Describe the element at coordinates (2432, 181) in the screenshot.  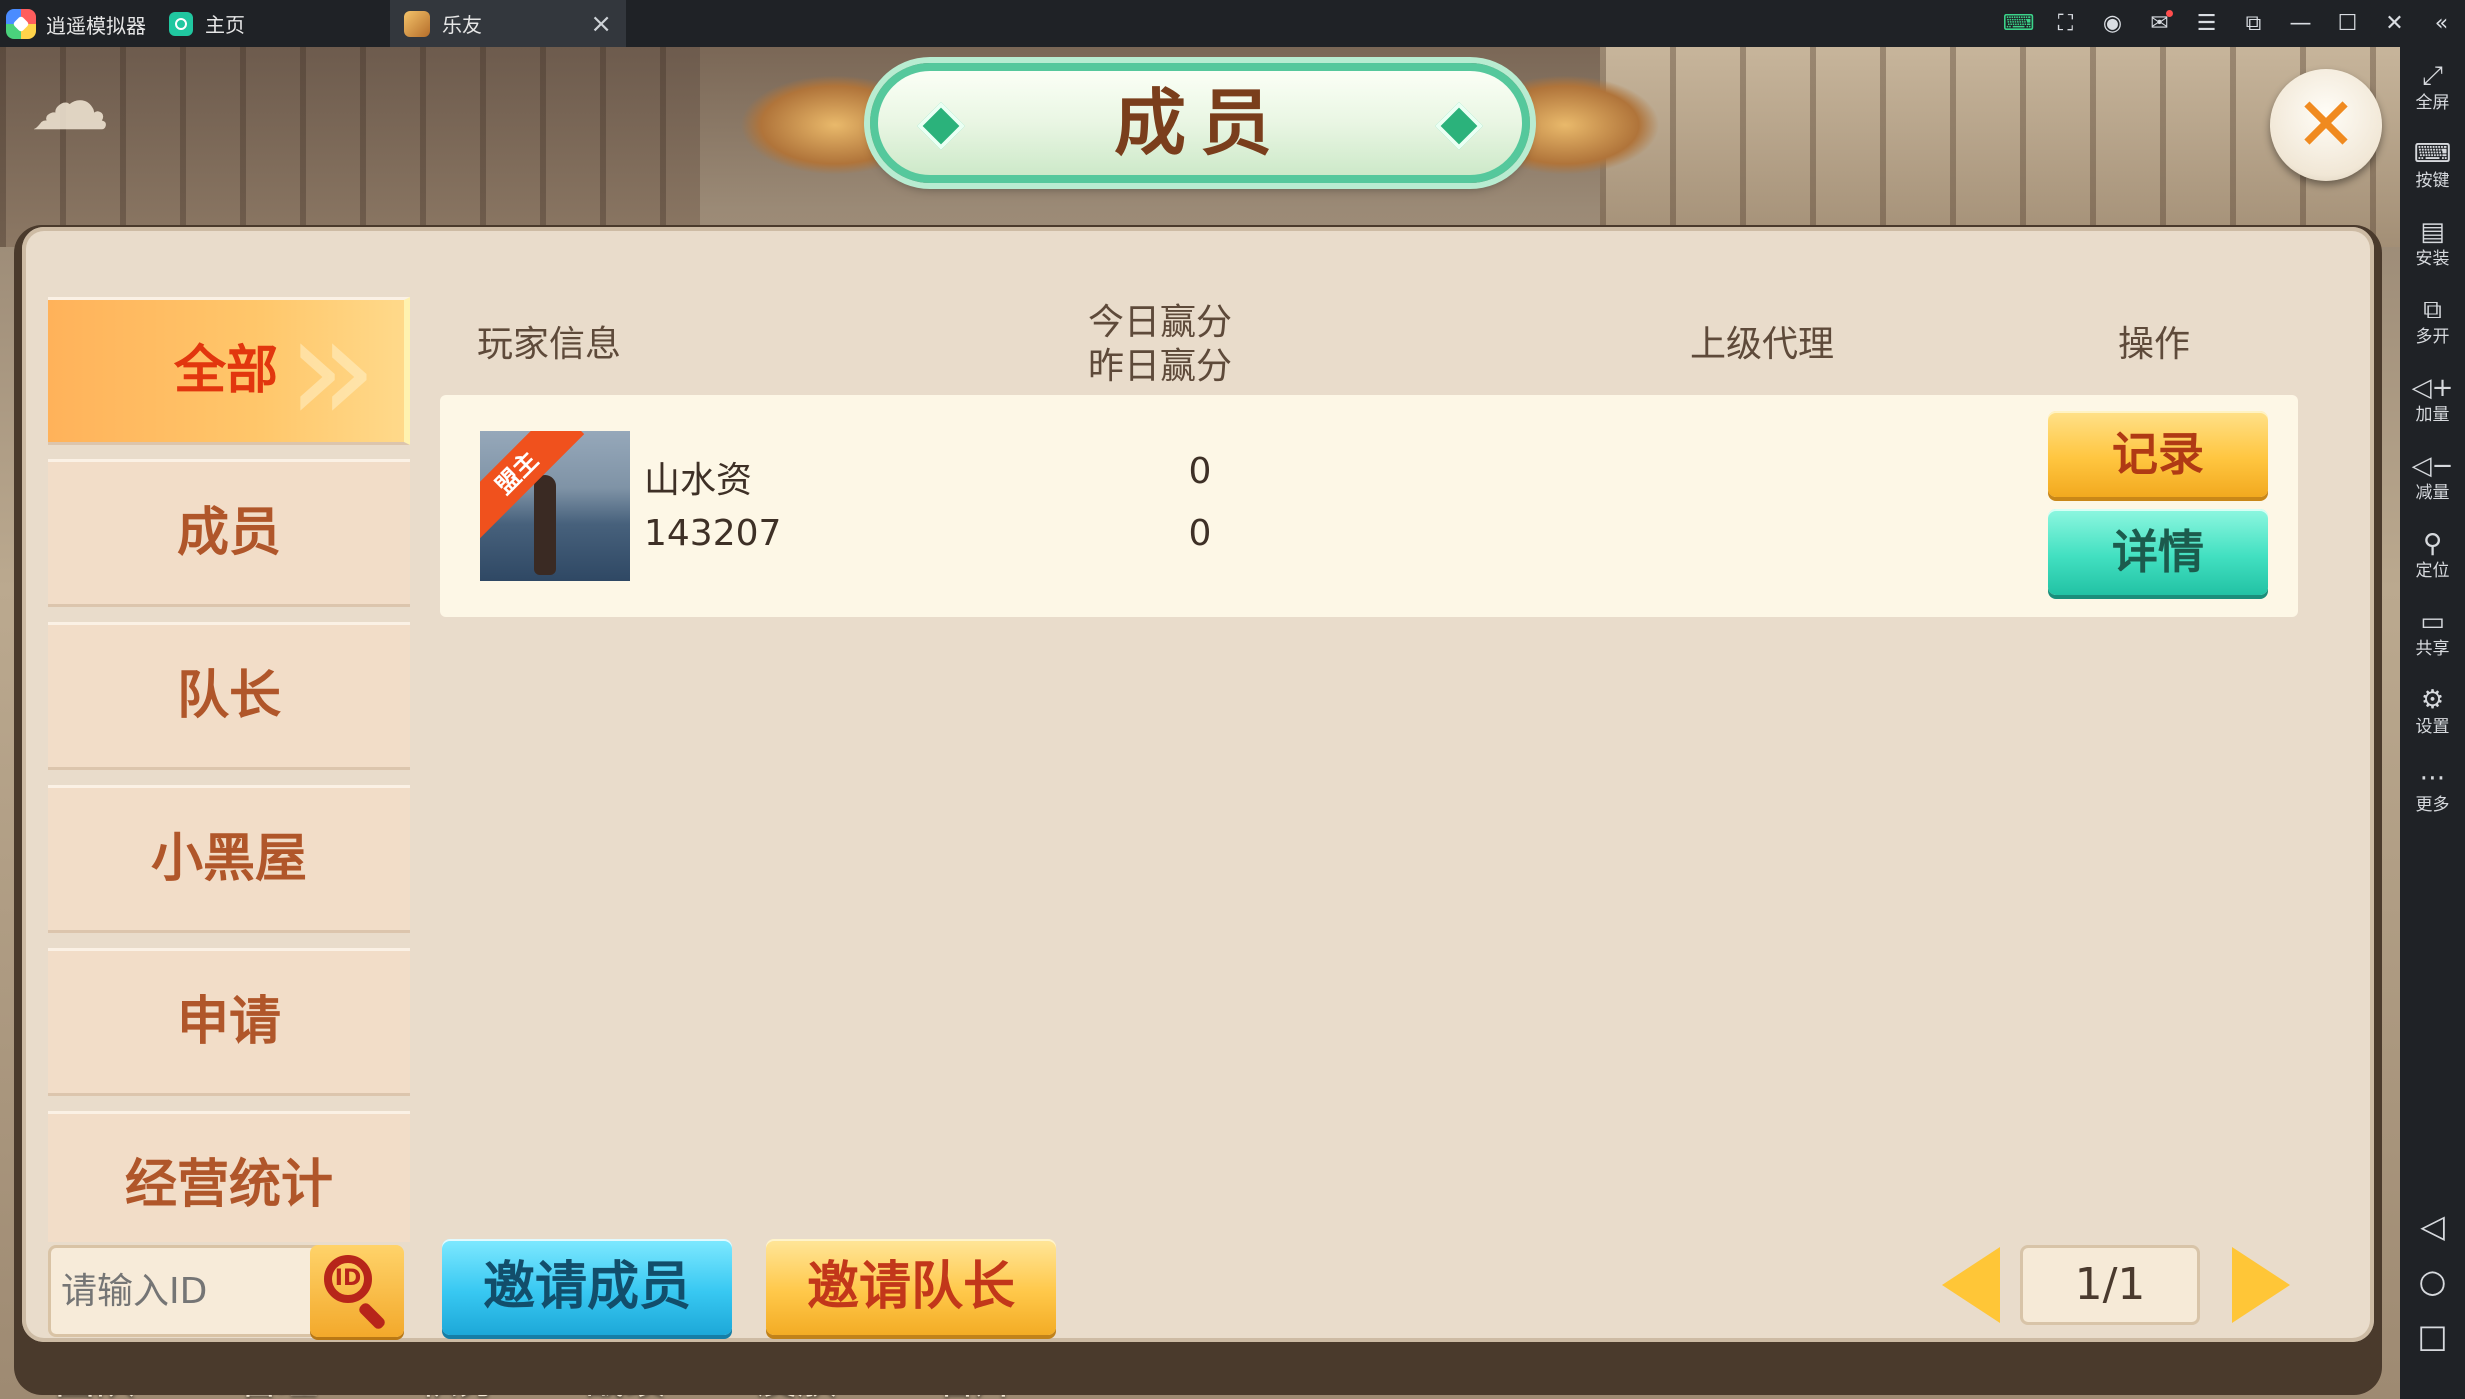
I see `sidebar-label: 按键` at that location.